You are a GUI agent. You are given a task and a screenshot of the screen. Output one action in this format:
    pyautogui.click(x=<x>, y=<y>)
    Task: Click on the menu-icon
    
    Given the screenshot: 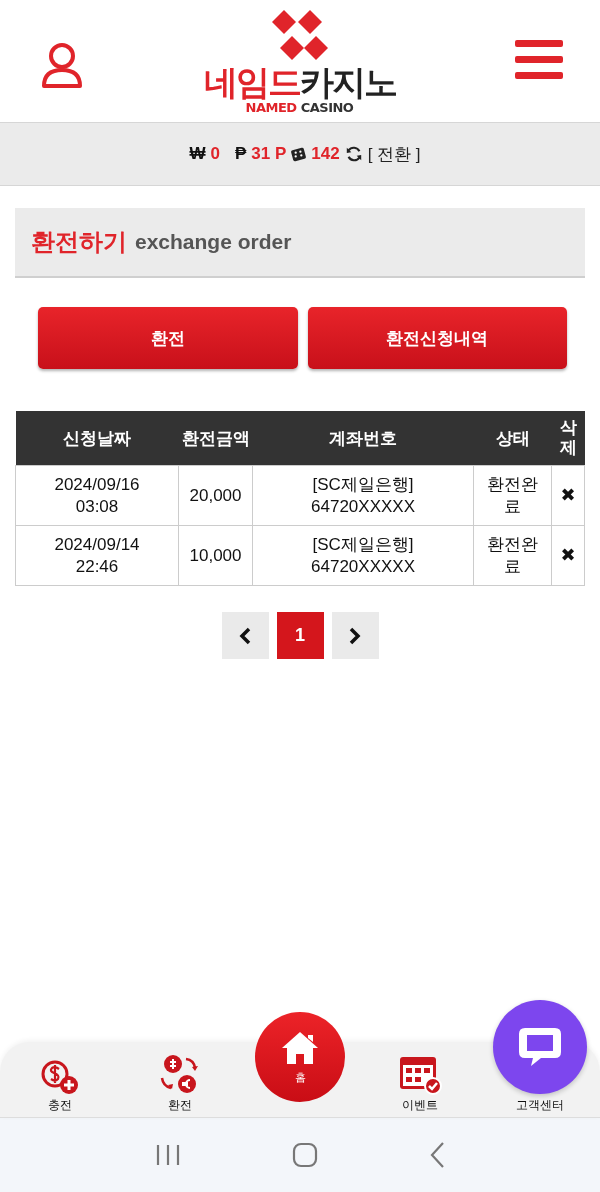 What is the action you would take?
    pyautogui.click(x=539, y=60)
    